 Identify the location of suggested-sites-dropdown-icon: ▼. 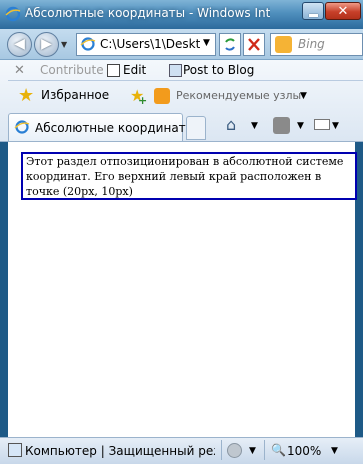
(305, 97).